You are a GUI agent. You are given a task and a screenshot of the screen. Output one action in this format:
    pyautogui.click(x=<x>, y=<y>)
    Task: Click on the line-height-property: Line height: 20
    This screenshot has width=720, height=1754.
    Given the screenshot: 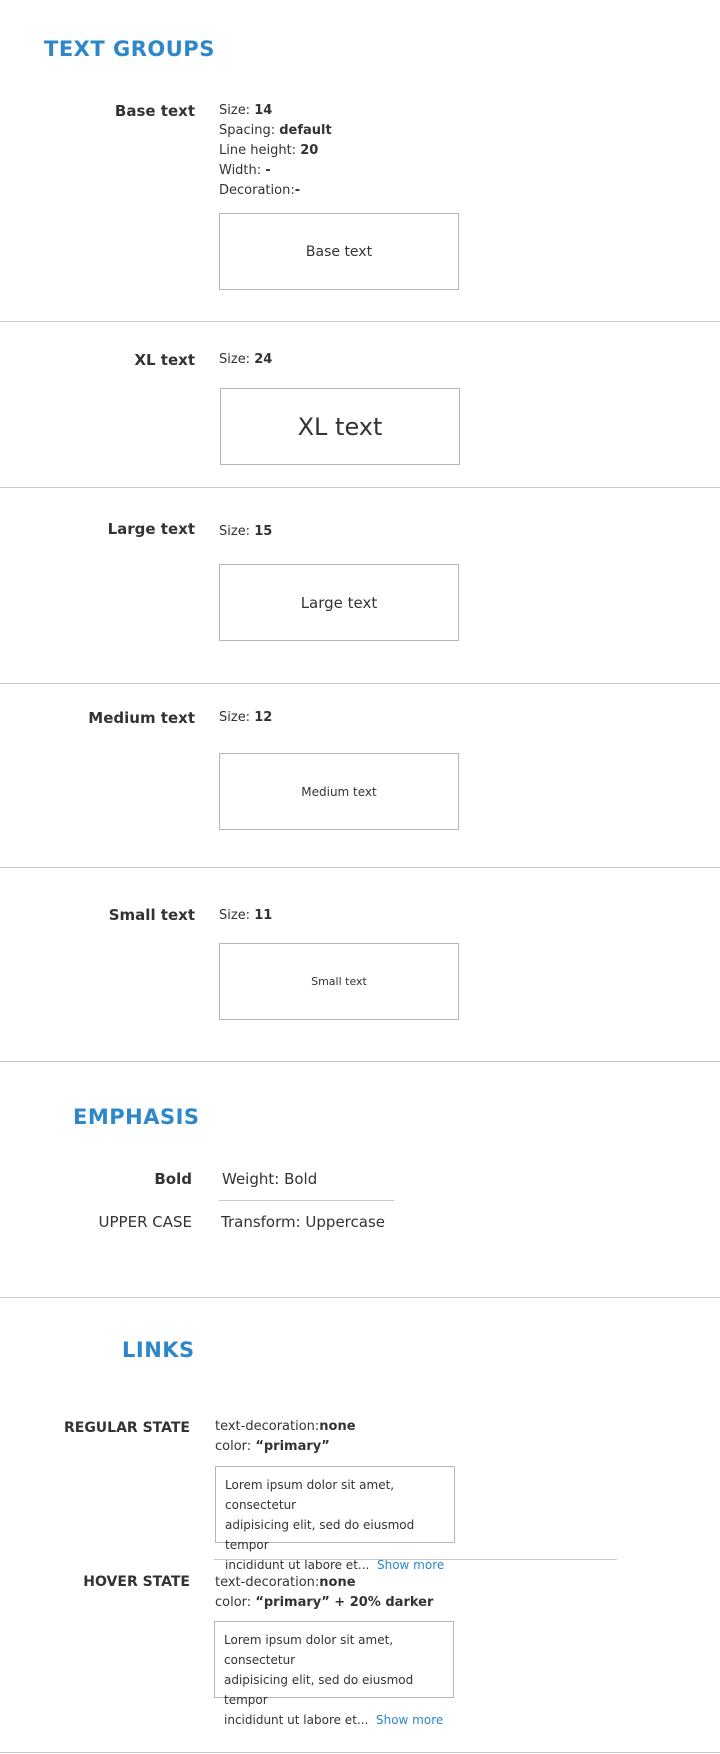 What is the action you would take?
    pyautogui.click(x=269, y=150)
    